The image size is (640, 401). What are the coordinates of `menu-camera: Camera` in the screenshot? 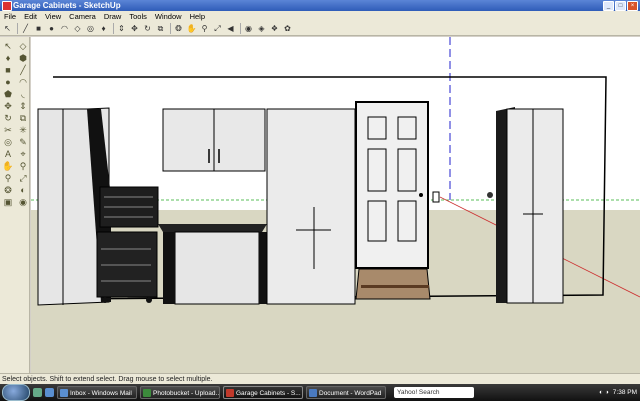 It's located at (82, 16).